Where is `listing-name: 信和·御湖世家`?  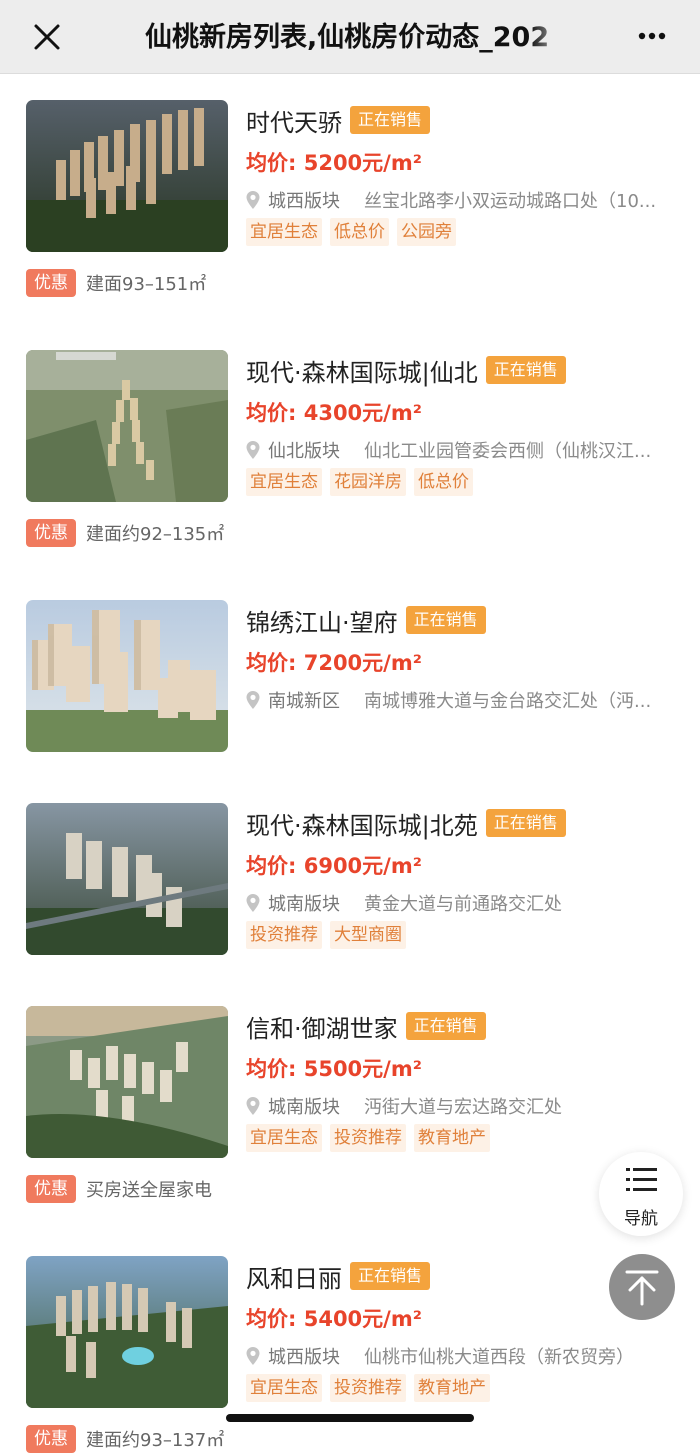
listing-name: 信和·御湖世家 is located at coordinates (322, 1026).